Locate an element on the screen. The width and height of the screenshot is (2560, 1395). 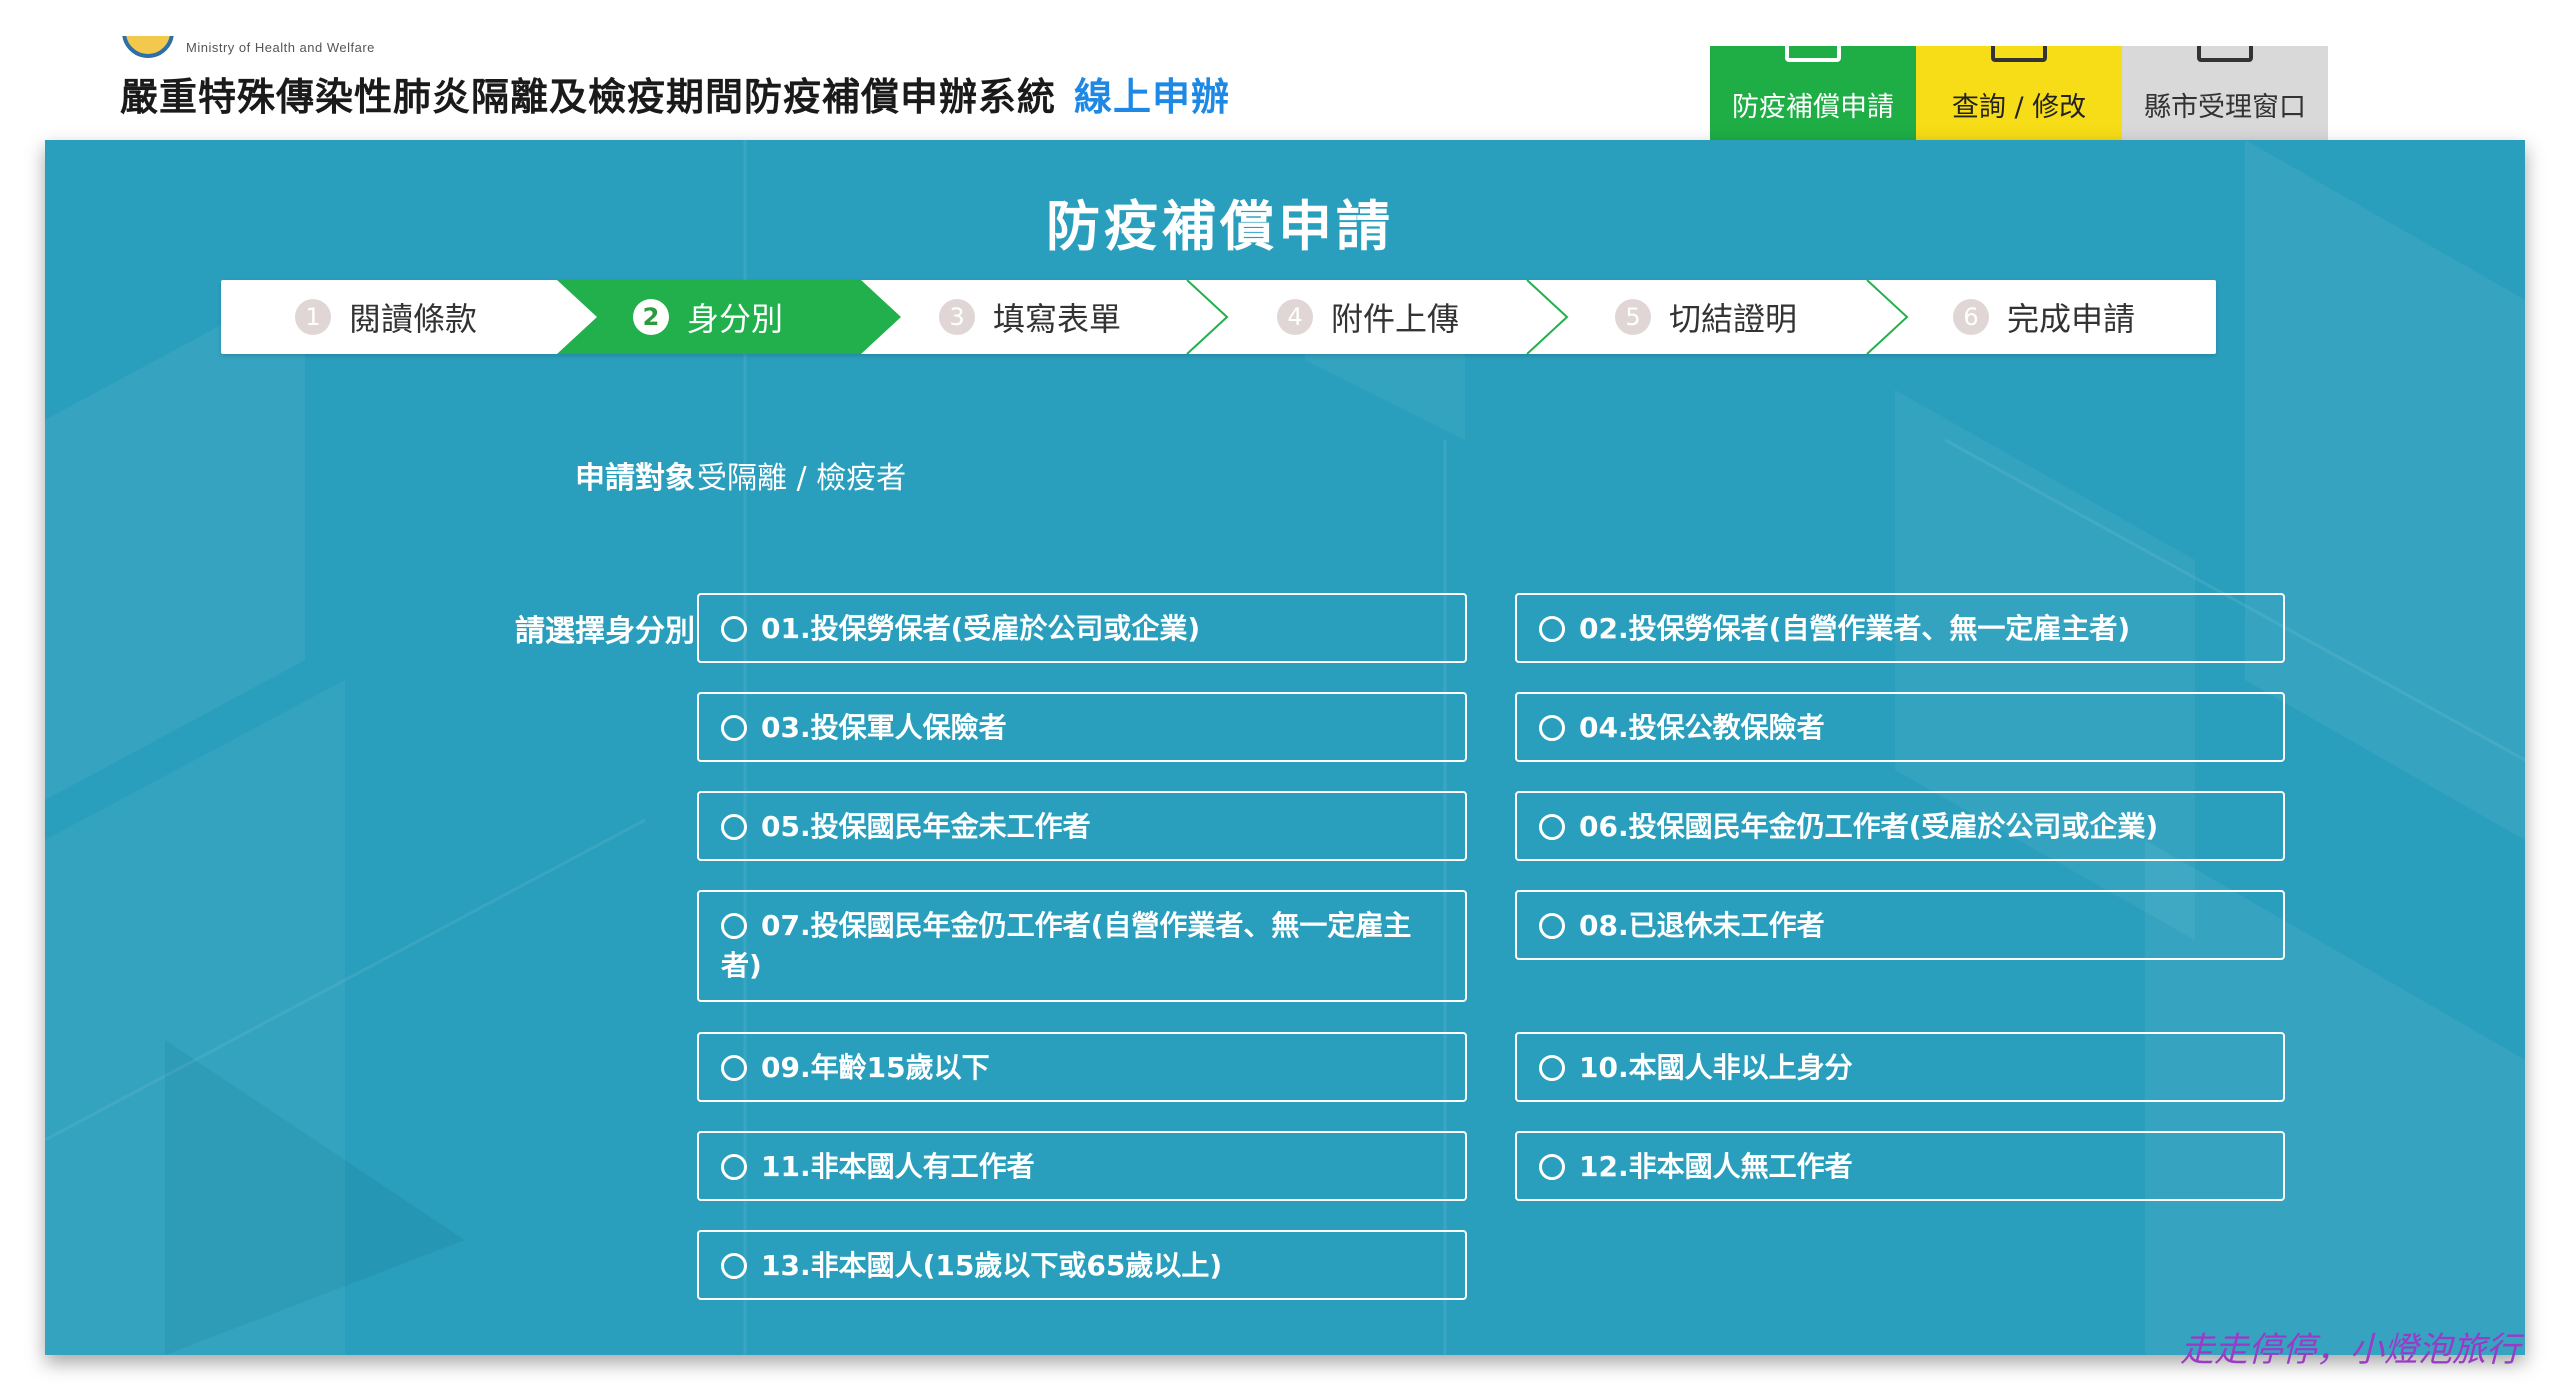
identity-option-03: 03.投保軍人保險者 is located at coordinates (1082, 727).